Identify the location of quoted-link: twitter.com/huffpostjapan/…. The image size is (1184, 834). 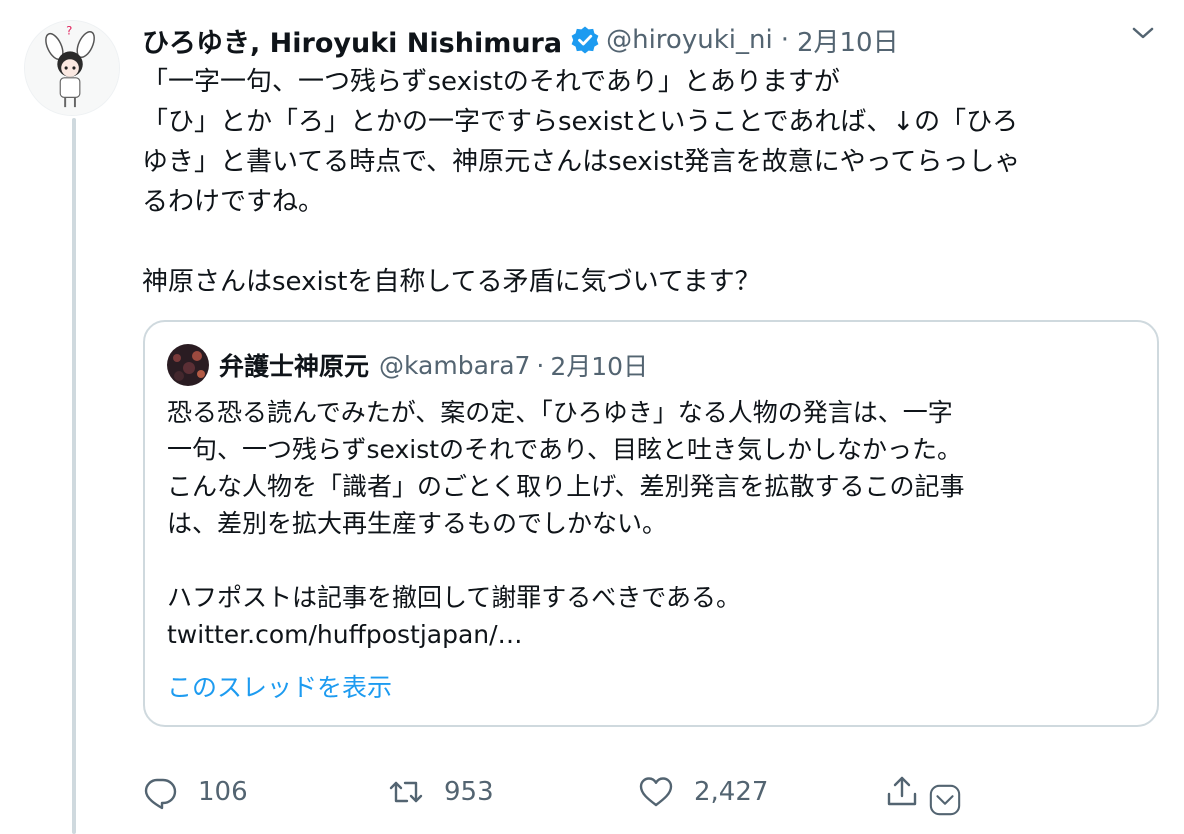
(345, 634).